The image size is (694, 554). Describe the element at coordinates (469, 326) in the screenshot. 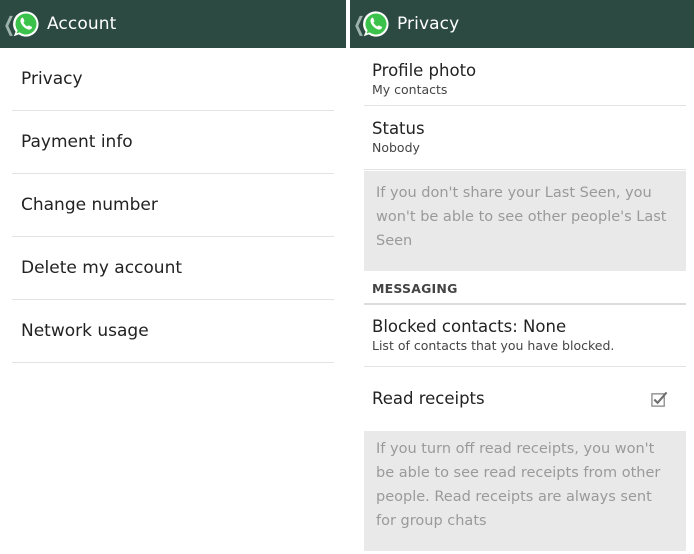

I see `setting-title: Blocked contacts: None` at that location.